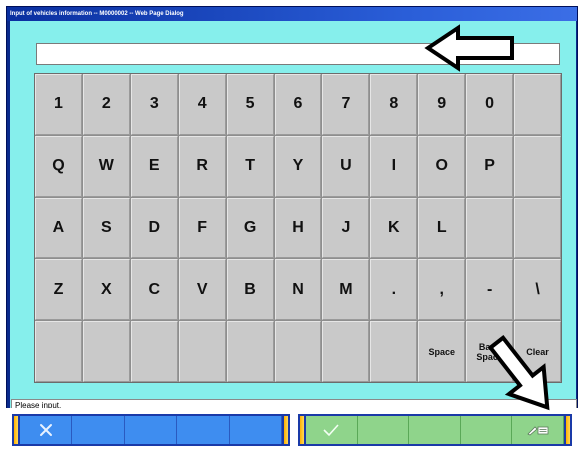  I want to click on key-c: C, so click(154, 290).